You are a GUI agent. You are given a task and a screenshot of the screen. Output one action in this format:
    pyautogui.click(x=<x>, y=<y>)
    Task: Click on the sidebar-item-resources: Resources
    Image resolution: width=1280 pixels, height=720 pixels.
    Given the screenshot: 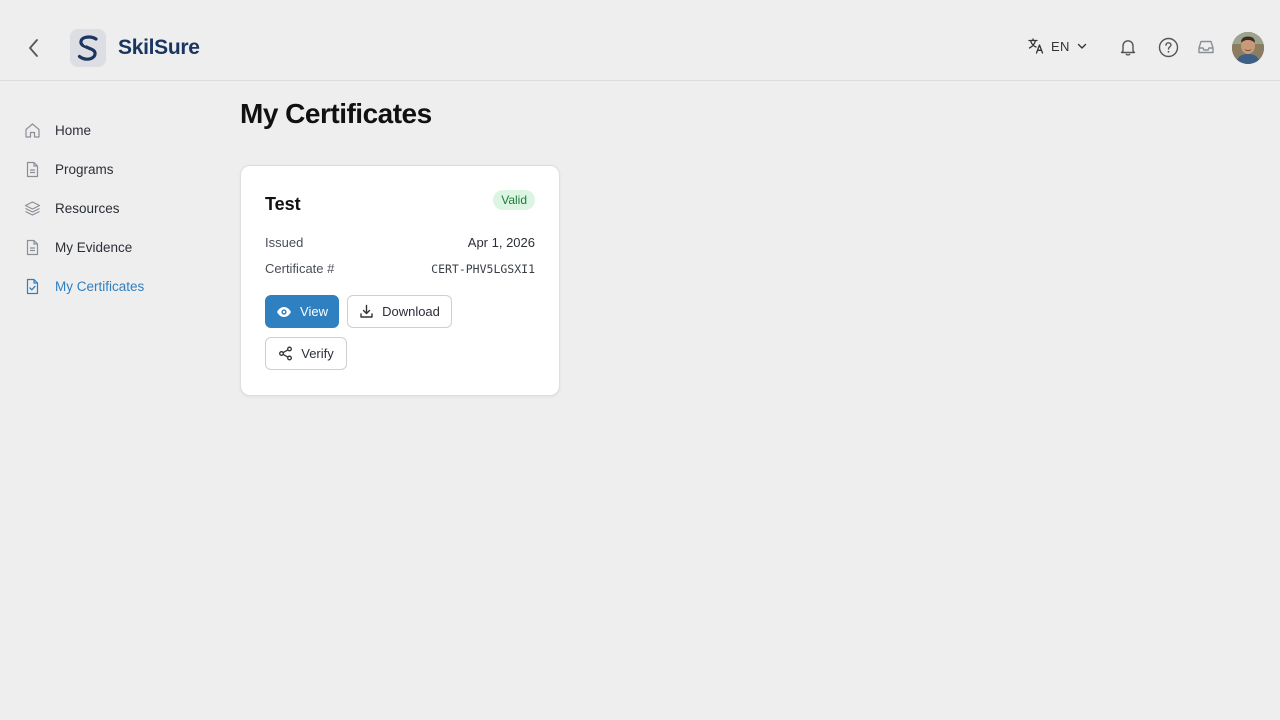 What is the action you would take?
    pyautogui.click(x=72, y=208)
    